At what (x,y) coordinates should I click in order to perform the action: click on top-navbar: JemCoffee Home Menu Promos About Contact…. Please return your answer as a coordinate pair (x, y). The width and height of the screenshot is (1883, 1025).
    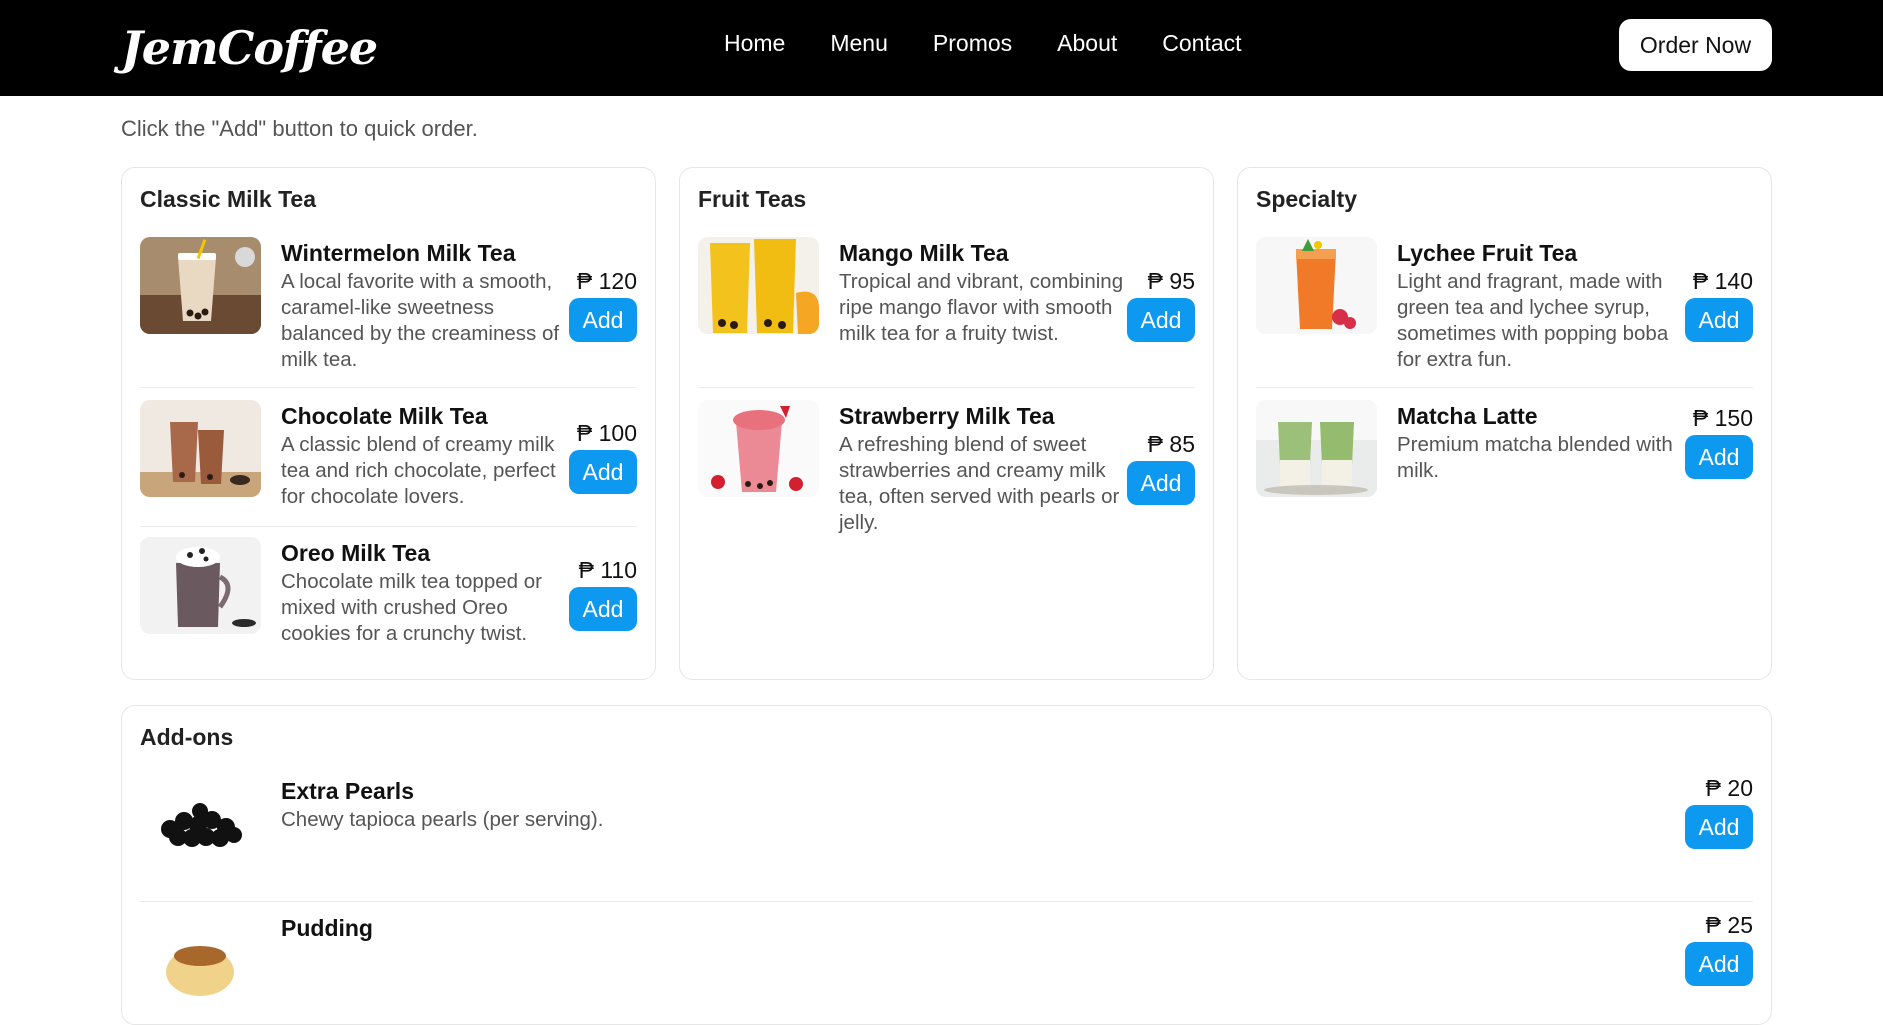
    Looking at the image, I should click on (941, 48).